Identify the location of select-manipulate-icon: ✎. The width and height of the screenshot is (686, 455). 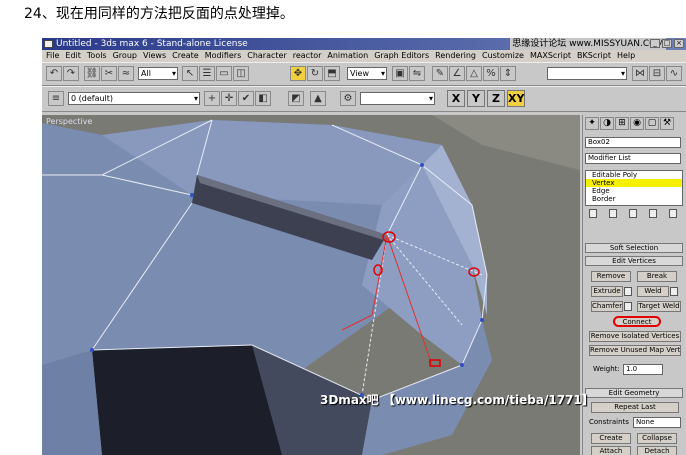
(440, 73).